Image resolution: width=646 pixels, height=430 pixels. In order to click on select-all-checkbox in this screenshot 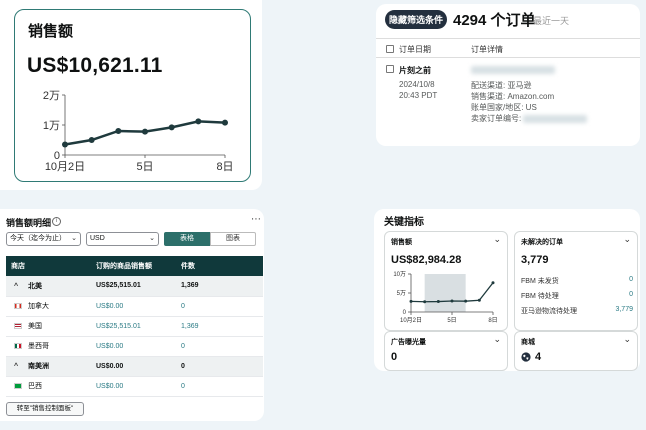, I will do `click(390, 49)`.